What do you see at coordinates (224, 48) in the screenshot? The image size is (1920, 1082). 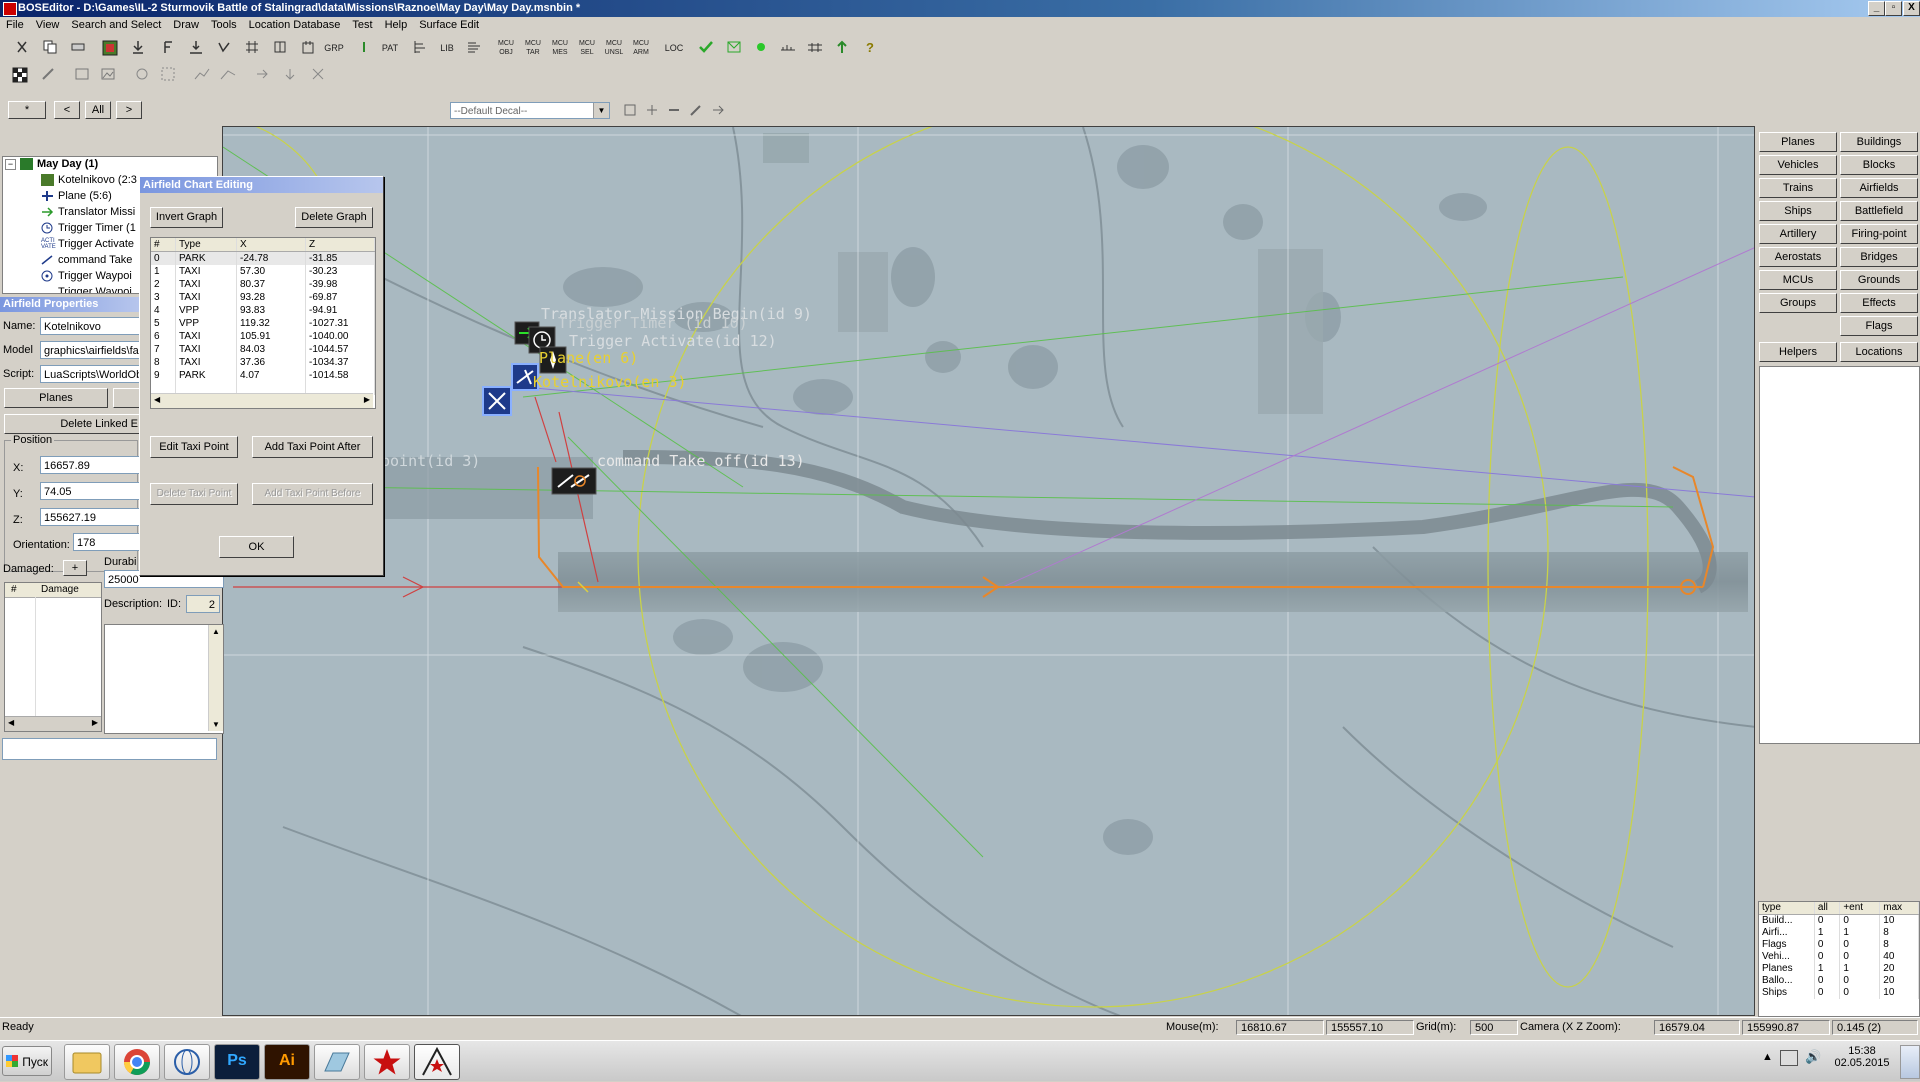 I see `sort-icon` at bounding box center [224, 48].